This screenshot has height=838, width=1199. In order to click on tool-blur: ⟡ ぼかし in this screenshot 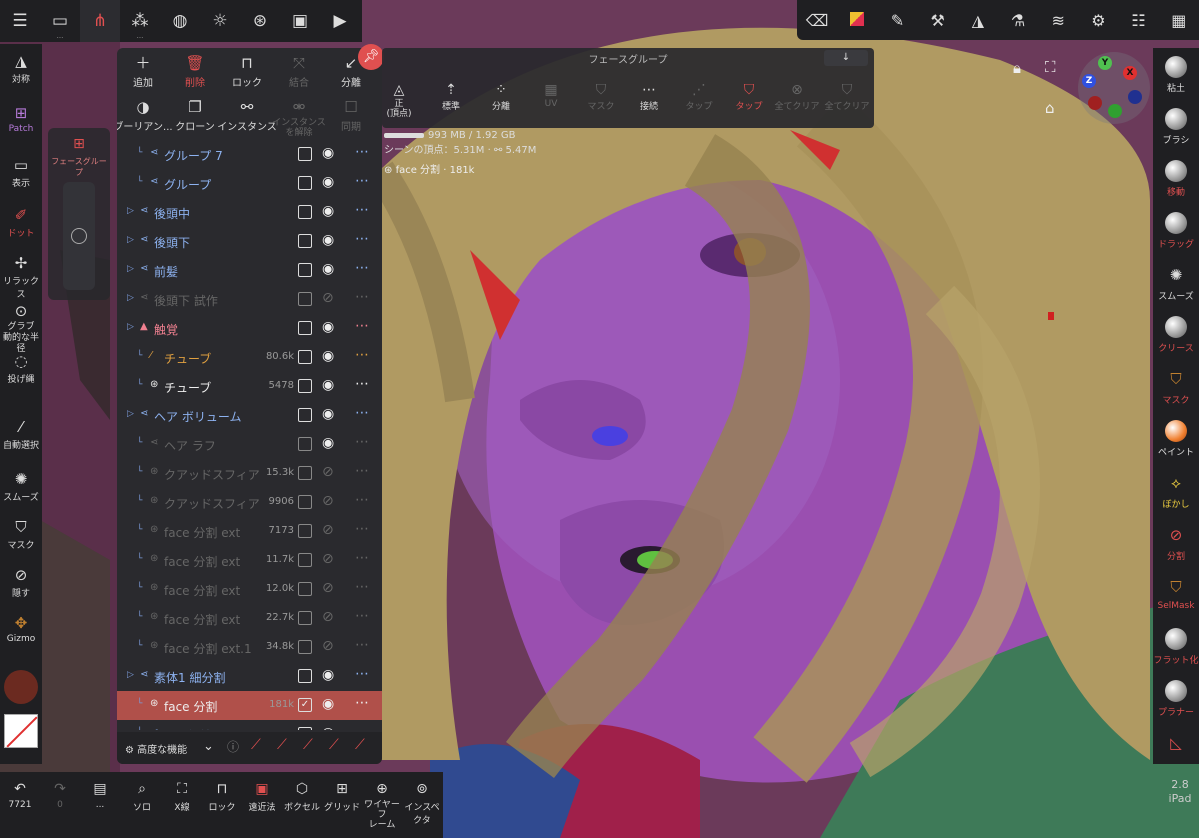, I will do `click(1176, 491)`.